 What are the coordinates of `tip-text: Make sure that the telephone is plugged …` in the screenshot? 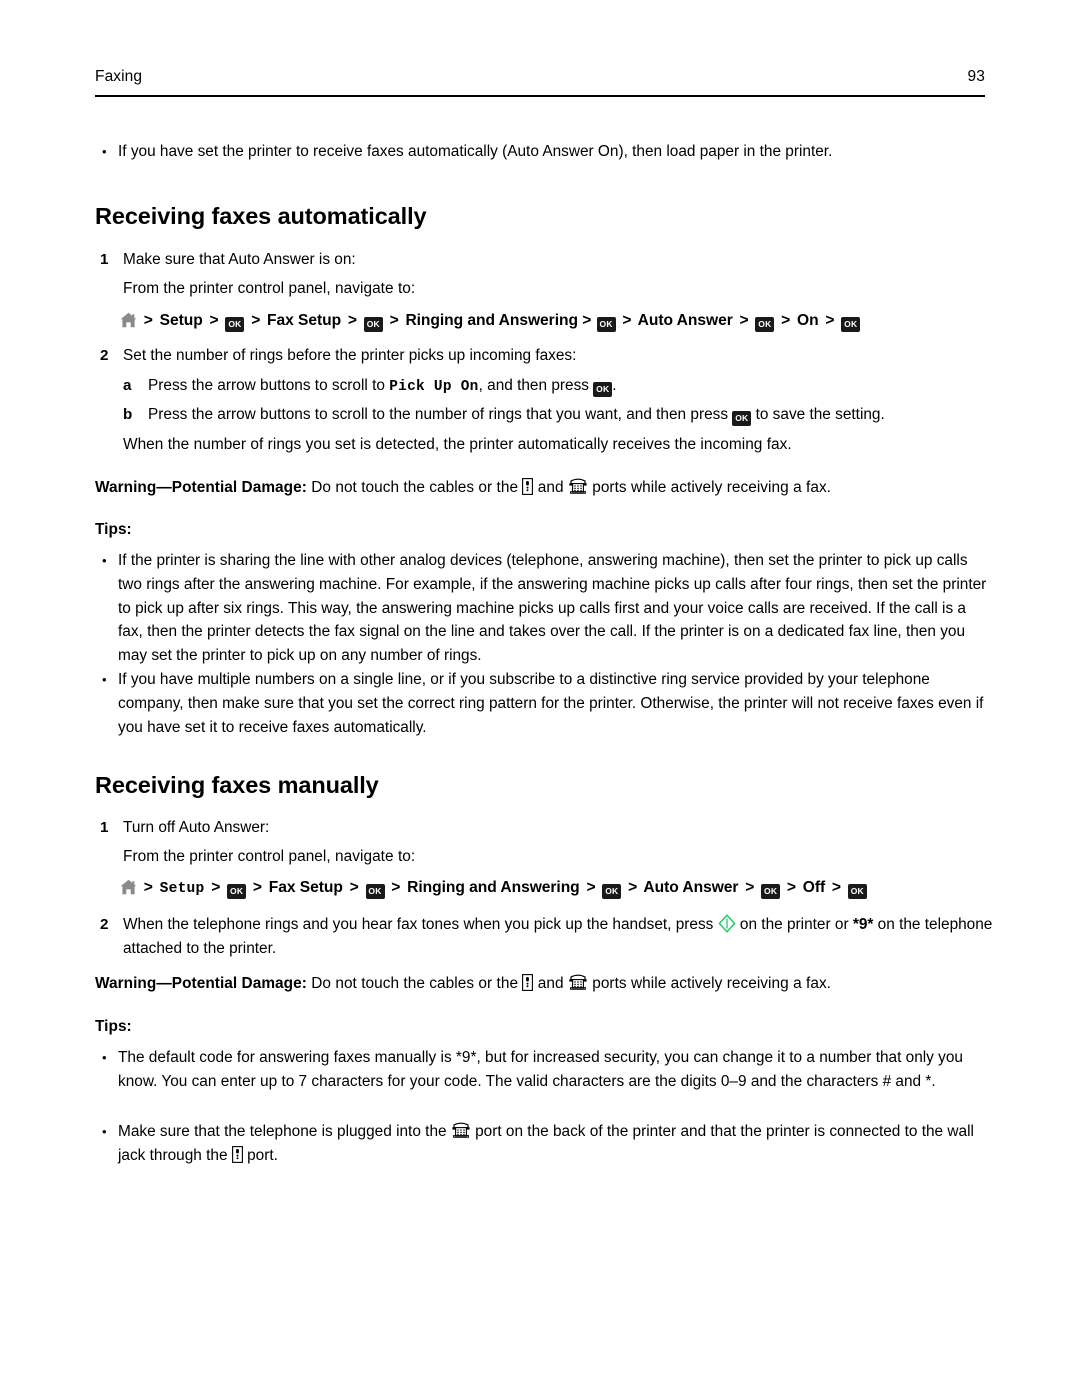 It's located at (555, 1144).